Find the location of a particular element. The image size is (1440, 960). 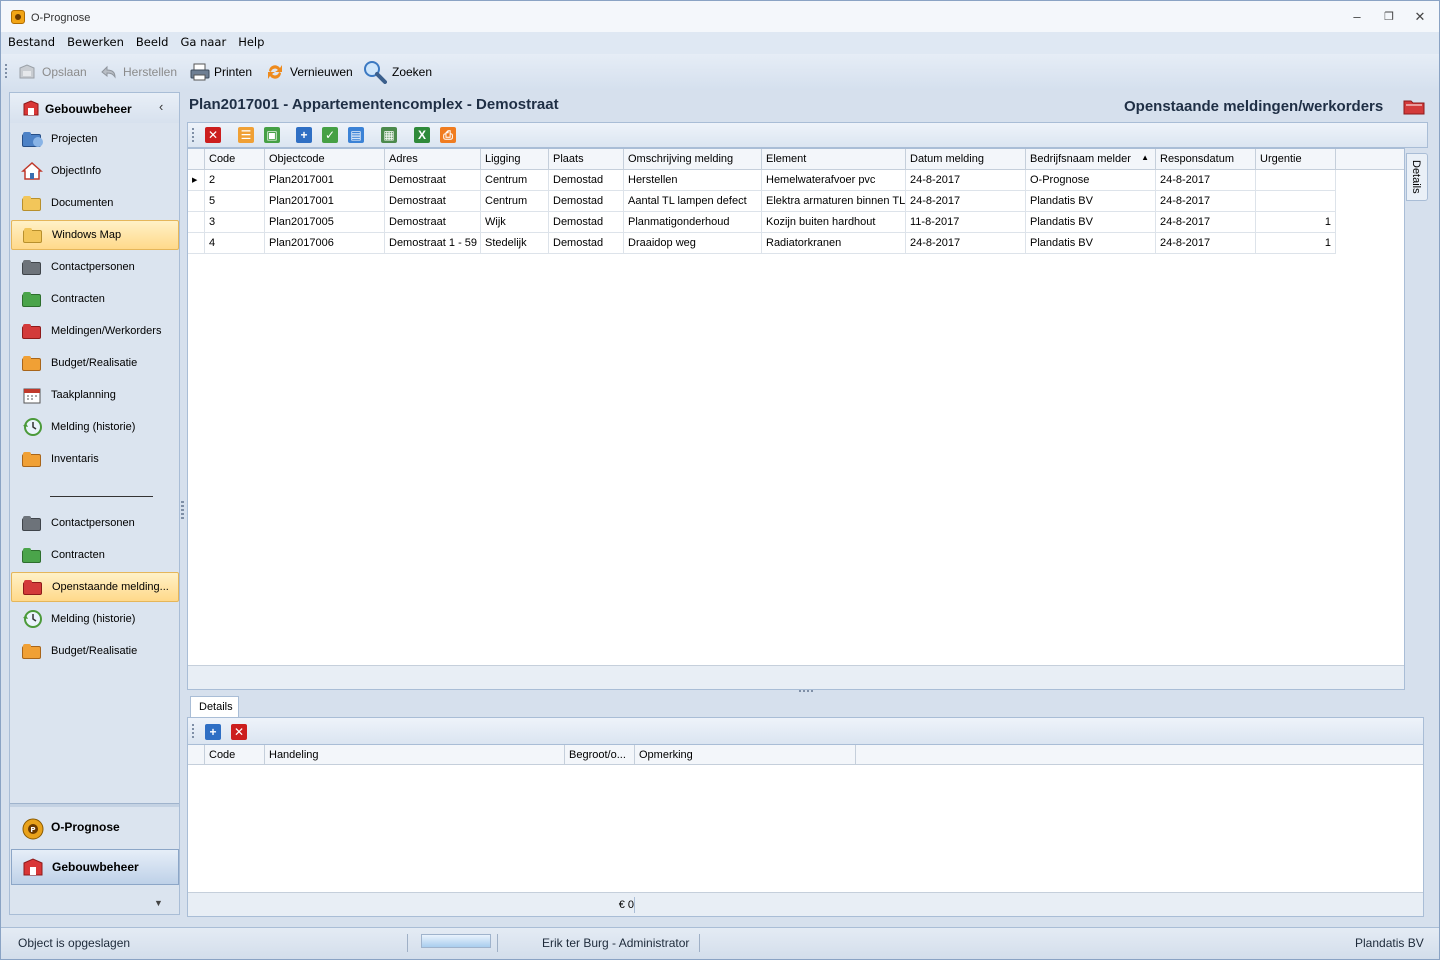

column-header-handeling: Handeling is located at coordinates (415, 755).